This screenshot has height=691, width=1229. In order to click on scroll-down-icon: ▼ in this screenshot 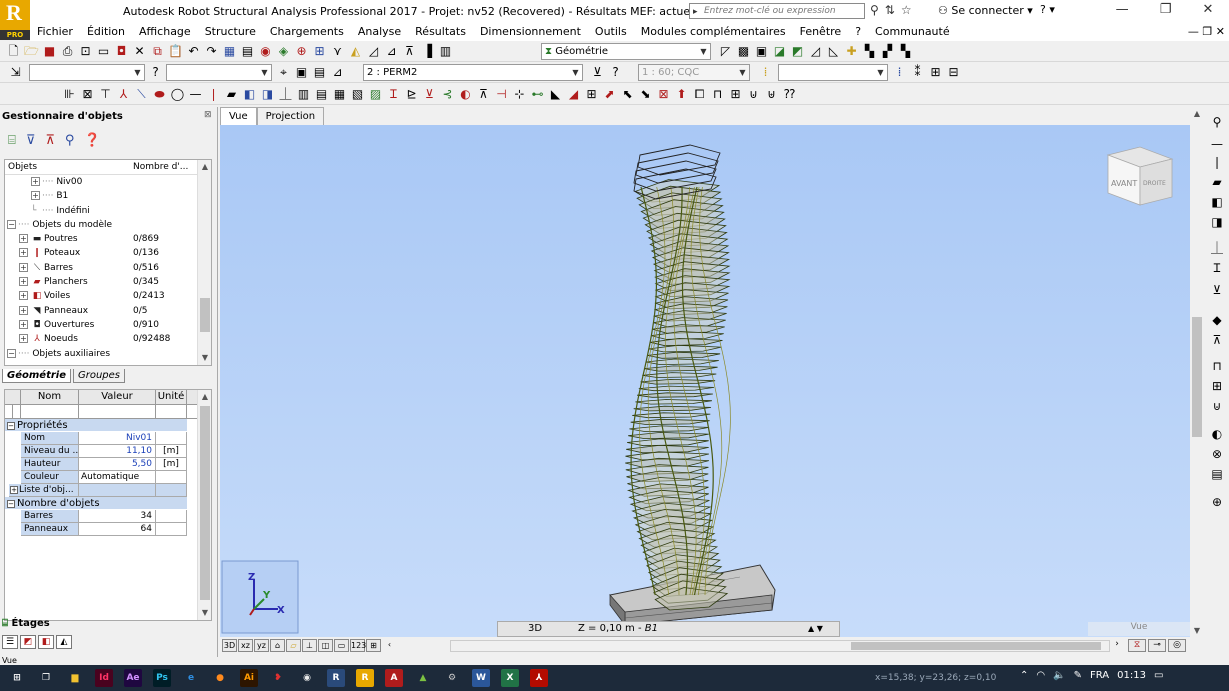, I will do `click(1197, 630)`.